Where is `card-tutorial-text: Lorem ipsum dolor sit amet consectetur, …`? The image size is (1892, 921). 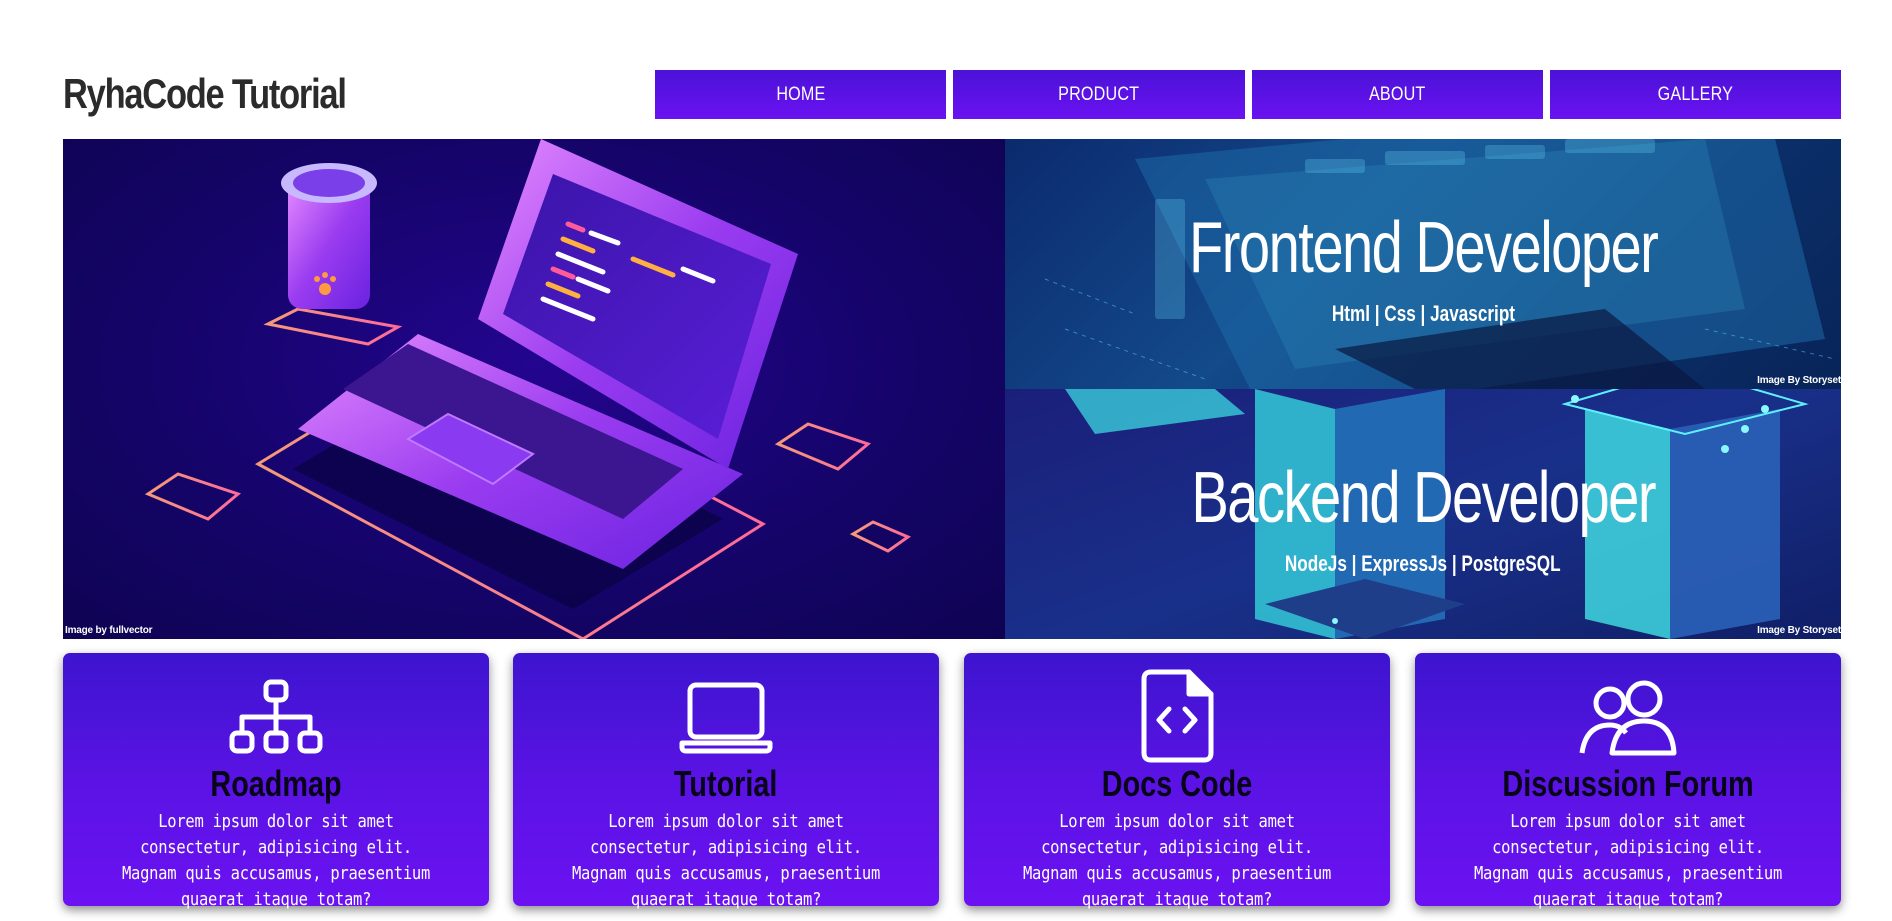 card-tutorial-text: Lorem ipsum dolor sit amet consectetur, … is located at coordinates (726, 860).